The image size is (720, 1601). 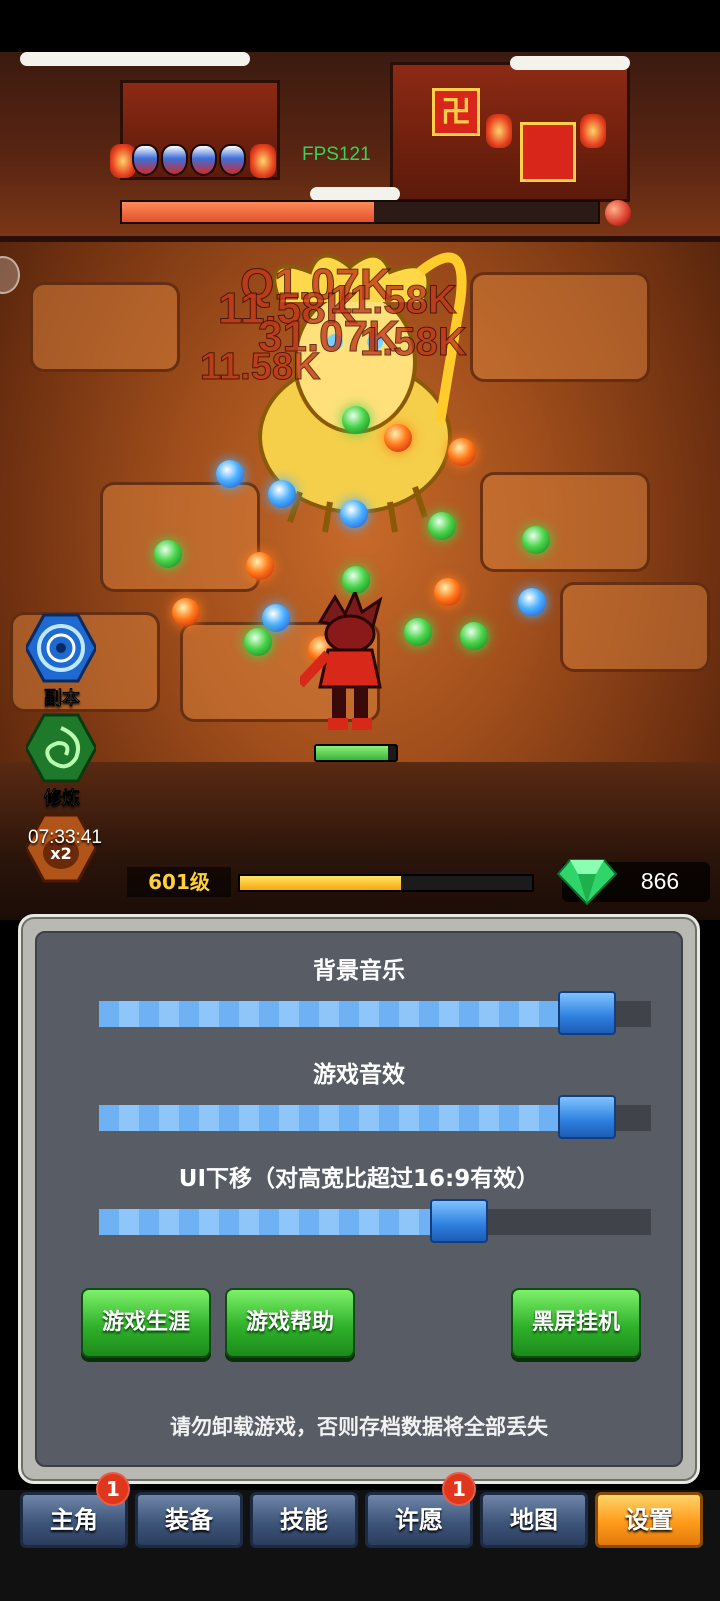 I want to click on diamond-icon, so click(x=587, y=882).